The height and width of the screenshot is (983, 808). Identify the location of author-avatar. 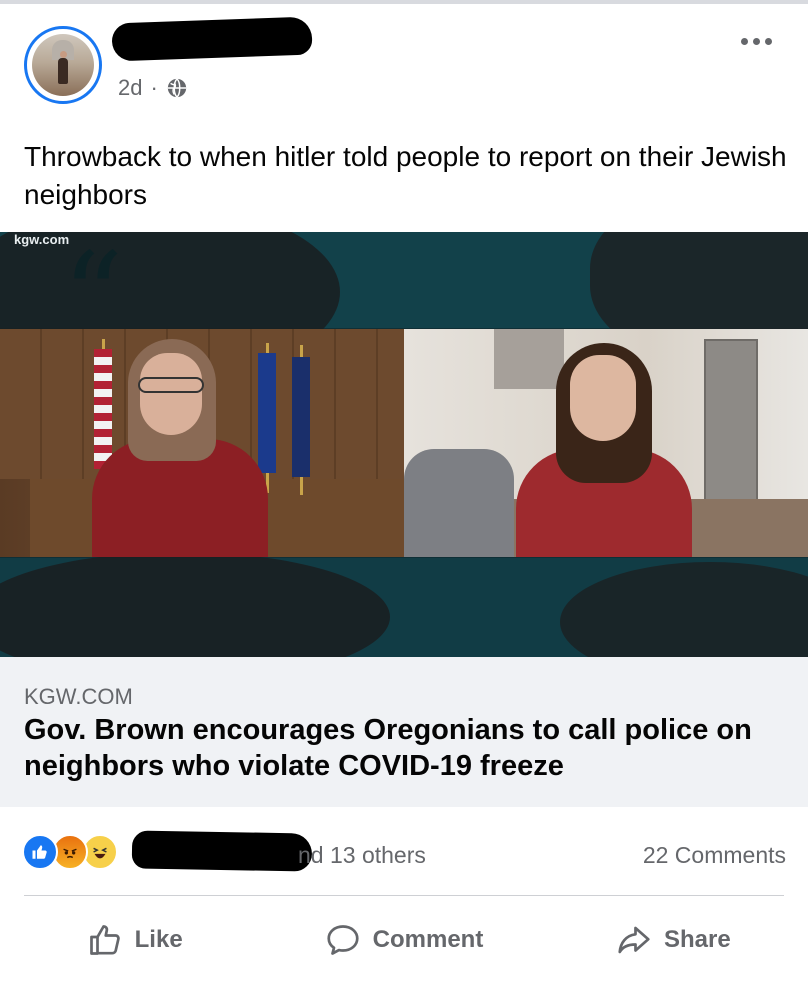
(63, 65).